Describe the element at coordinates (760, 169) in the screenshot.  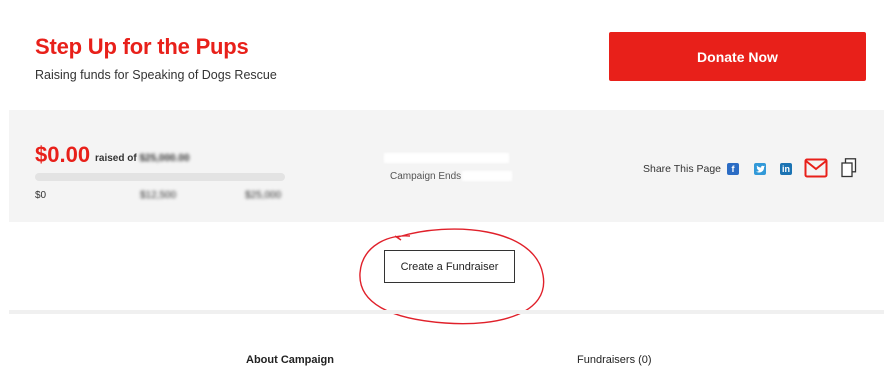
I see `twitter-icon` at that location.